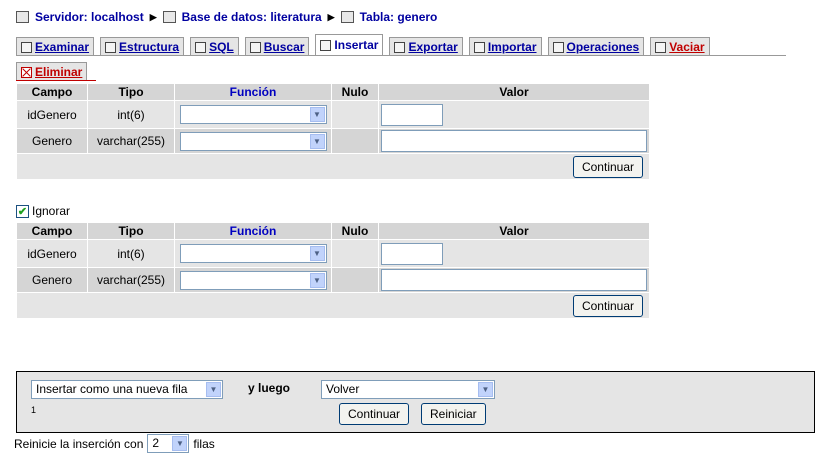  What do you see at coordinates (269, 388) in the screenshot?
I see `and-then-label: y luego` at bounding box center [269, 388].